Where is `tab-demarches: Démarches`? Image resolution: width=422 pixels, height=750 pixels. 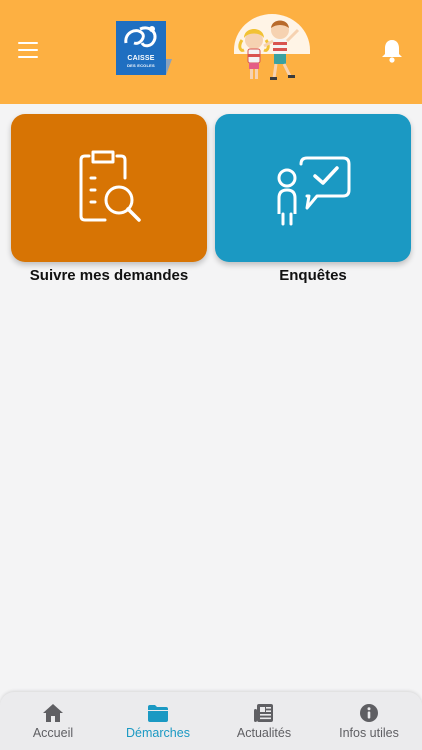
tab-demarches: Démarches is located at coordinates (158, 721).